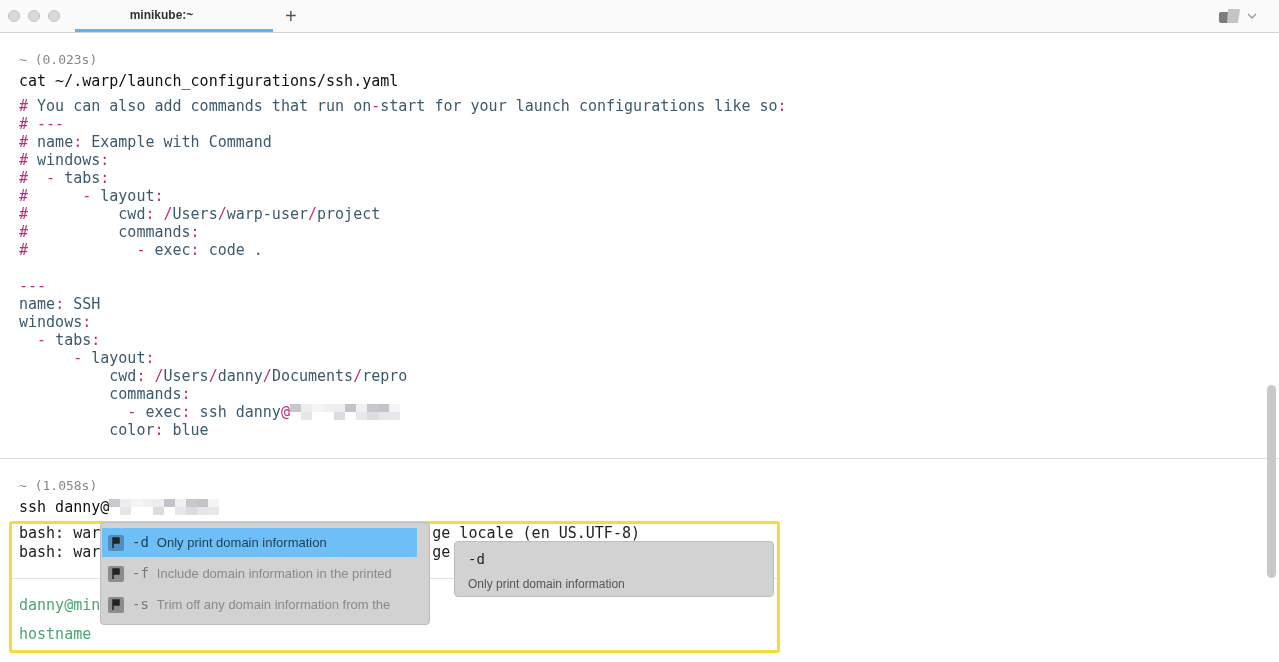 This screenshot has width=1279, height=662. What do you see at coordinates (536, 534) in the screenshot?
I see `output-text: ge locale (en_US.UTF-8)` at bounding box center [536, 534].